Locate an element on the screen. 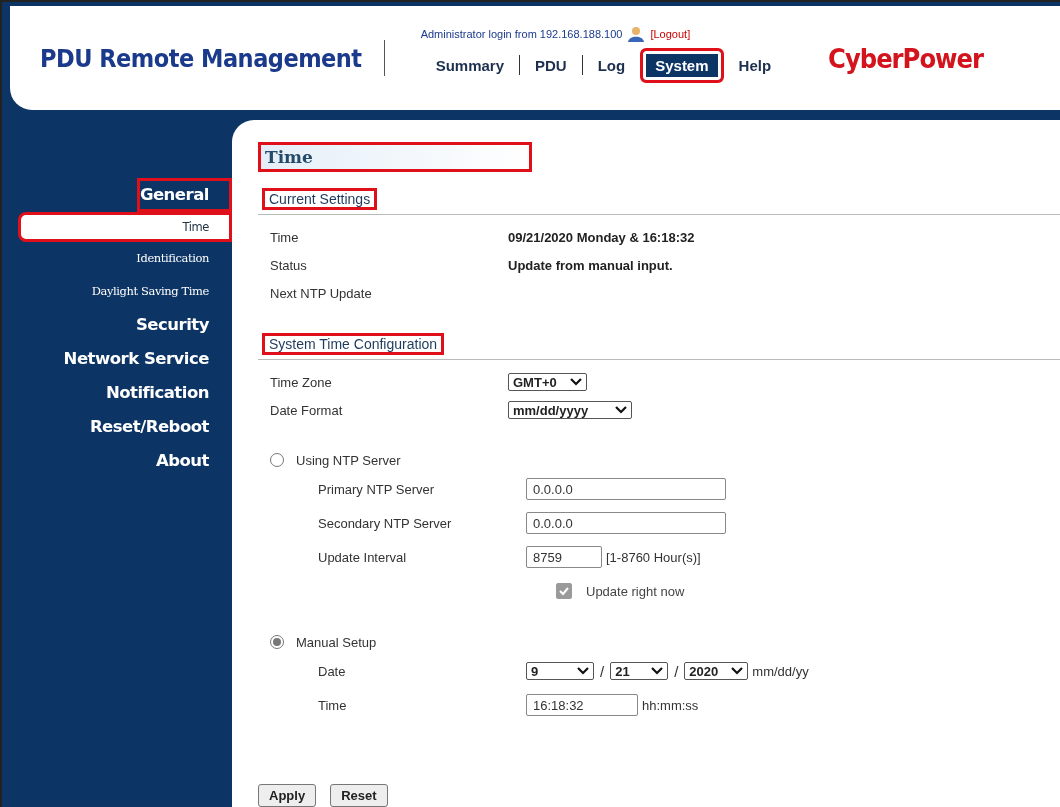 This screenshot has width=1060, height=807. dropdown: 21 is located at coordinates (639, 671).